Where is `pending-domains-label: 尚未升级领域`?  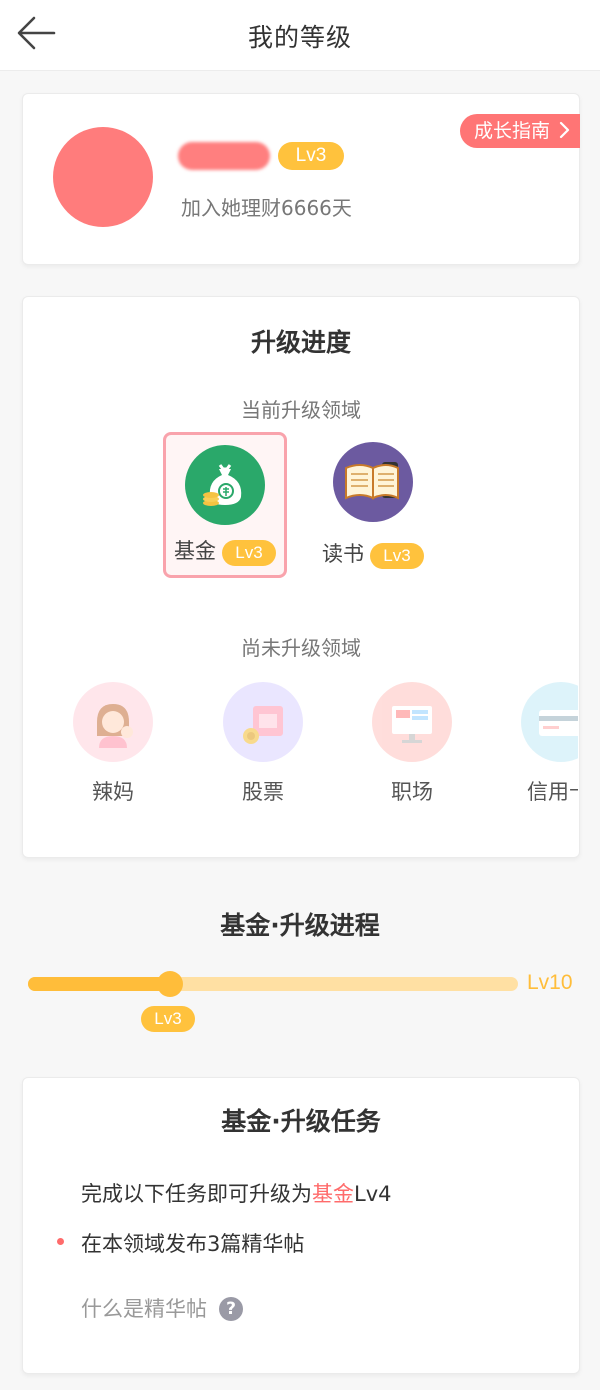
pending-domains-label: 尚未升级领域 is located at coordinates (301, 648).